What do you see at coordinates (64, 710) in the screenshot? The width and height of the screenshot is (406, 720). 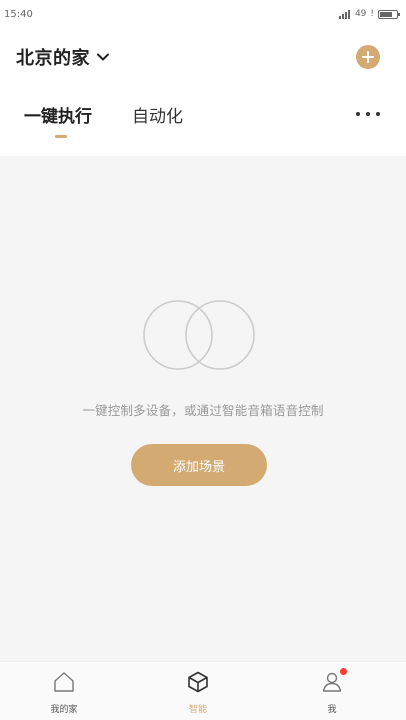 I see `nav-label-home: 我的家` at bounding box center [64, 710].